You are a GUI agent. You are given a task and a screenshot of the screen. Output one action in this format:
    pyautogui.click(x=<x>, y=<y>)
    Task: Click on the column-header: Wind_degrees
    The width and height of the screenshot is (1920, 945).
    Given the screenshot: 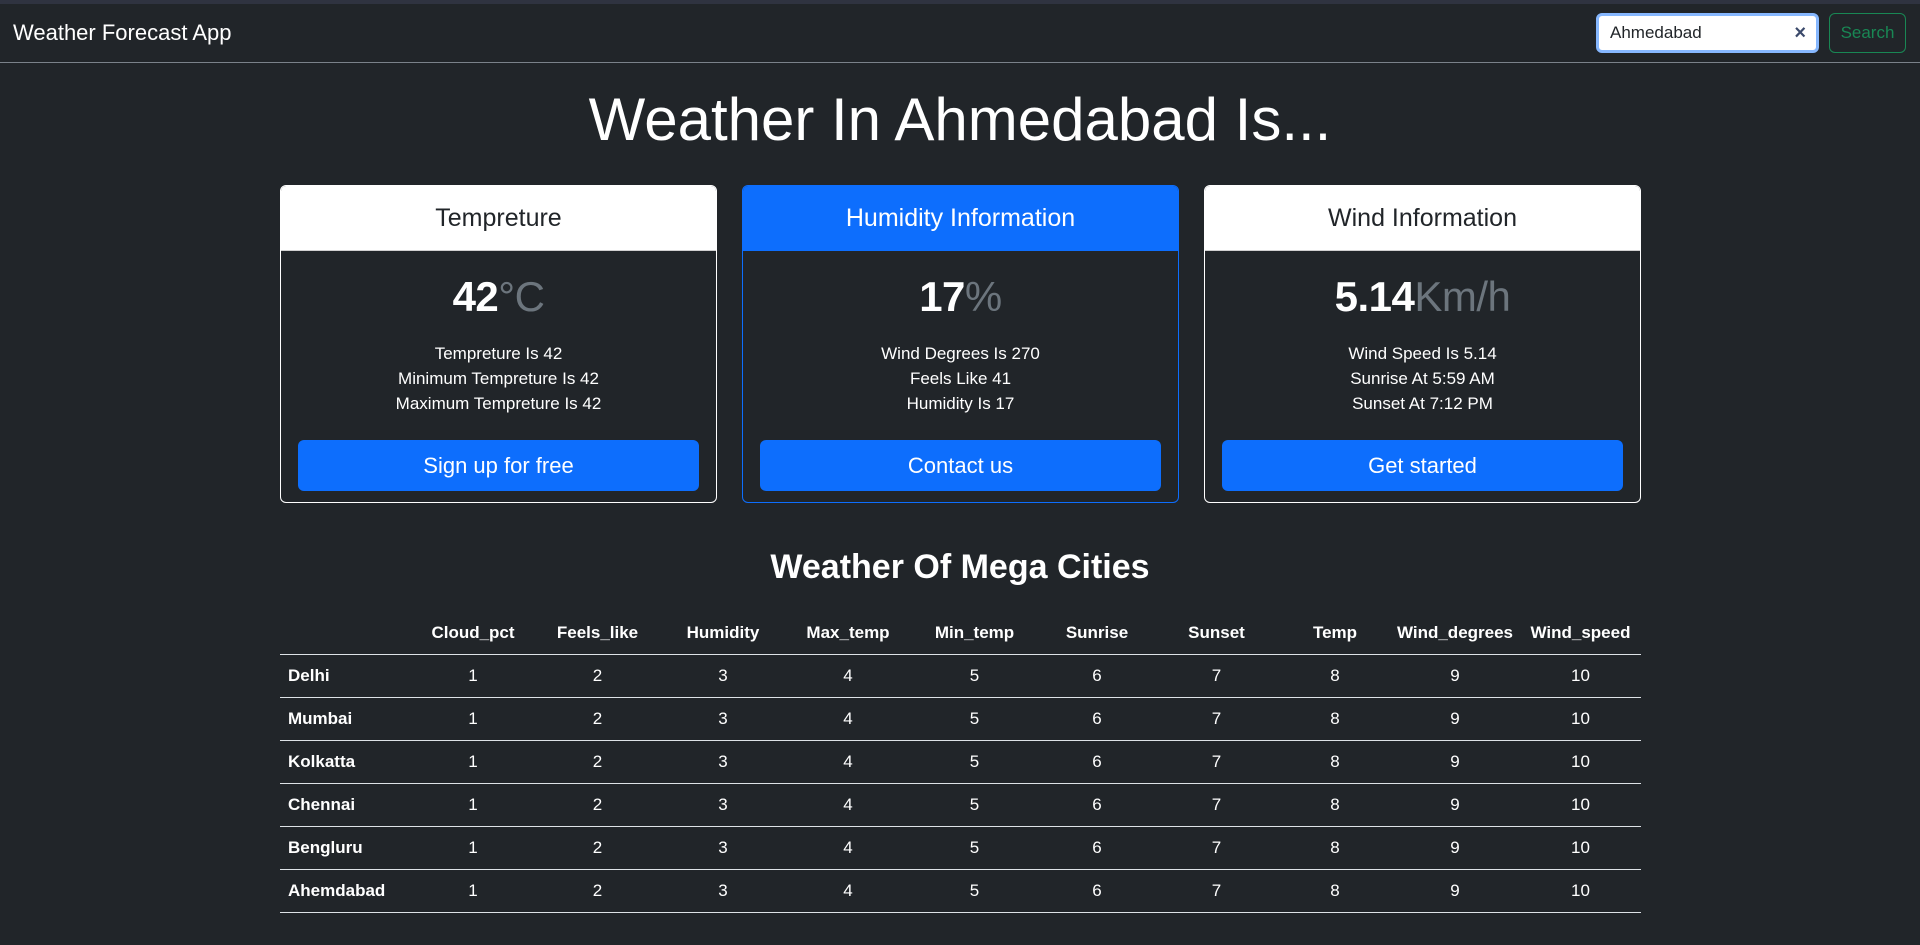 What is the action you would take?
    pyautogui.click(x=1455, y=633)
    